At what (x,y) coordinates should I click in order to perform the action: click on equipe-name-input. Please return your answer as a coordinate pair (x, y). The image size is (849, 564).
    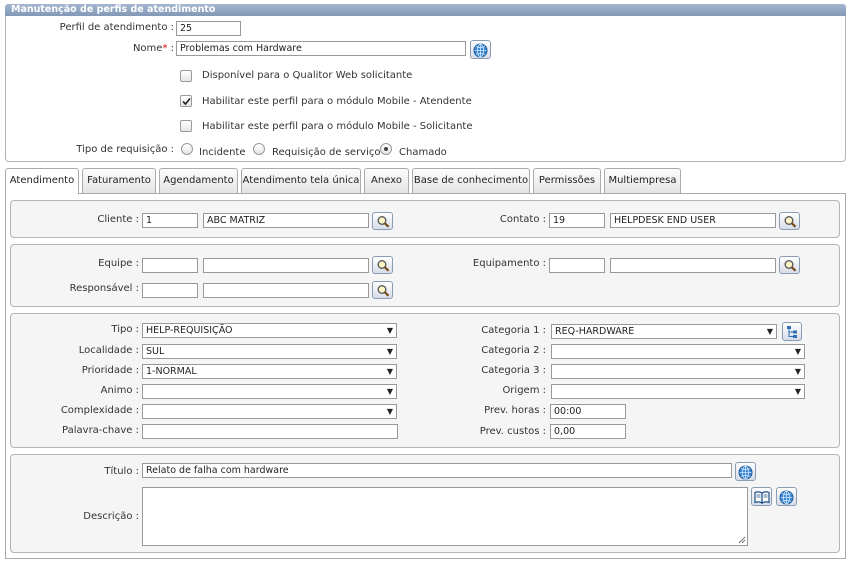
    Looking at the image, I should click on (286, 265).